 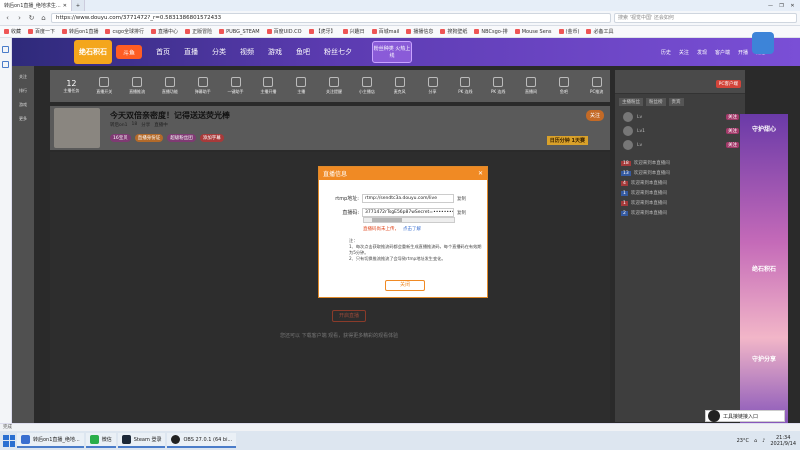 What do you see at coordinates (93, 52) in the screenshot?
I see `site-logo: 绝石积石` at bounding box center [93, 52].